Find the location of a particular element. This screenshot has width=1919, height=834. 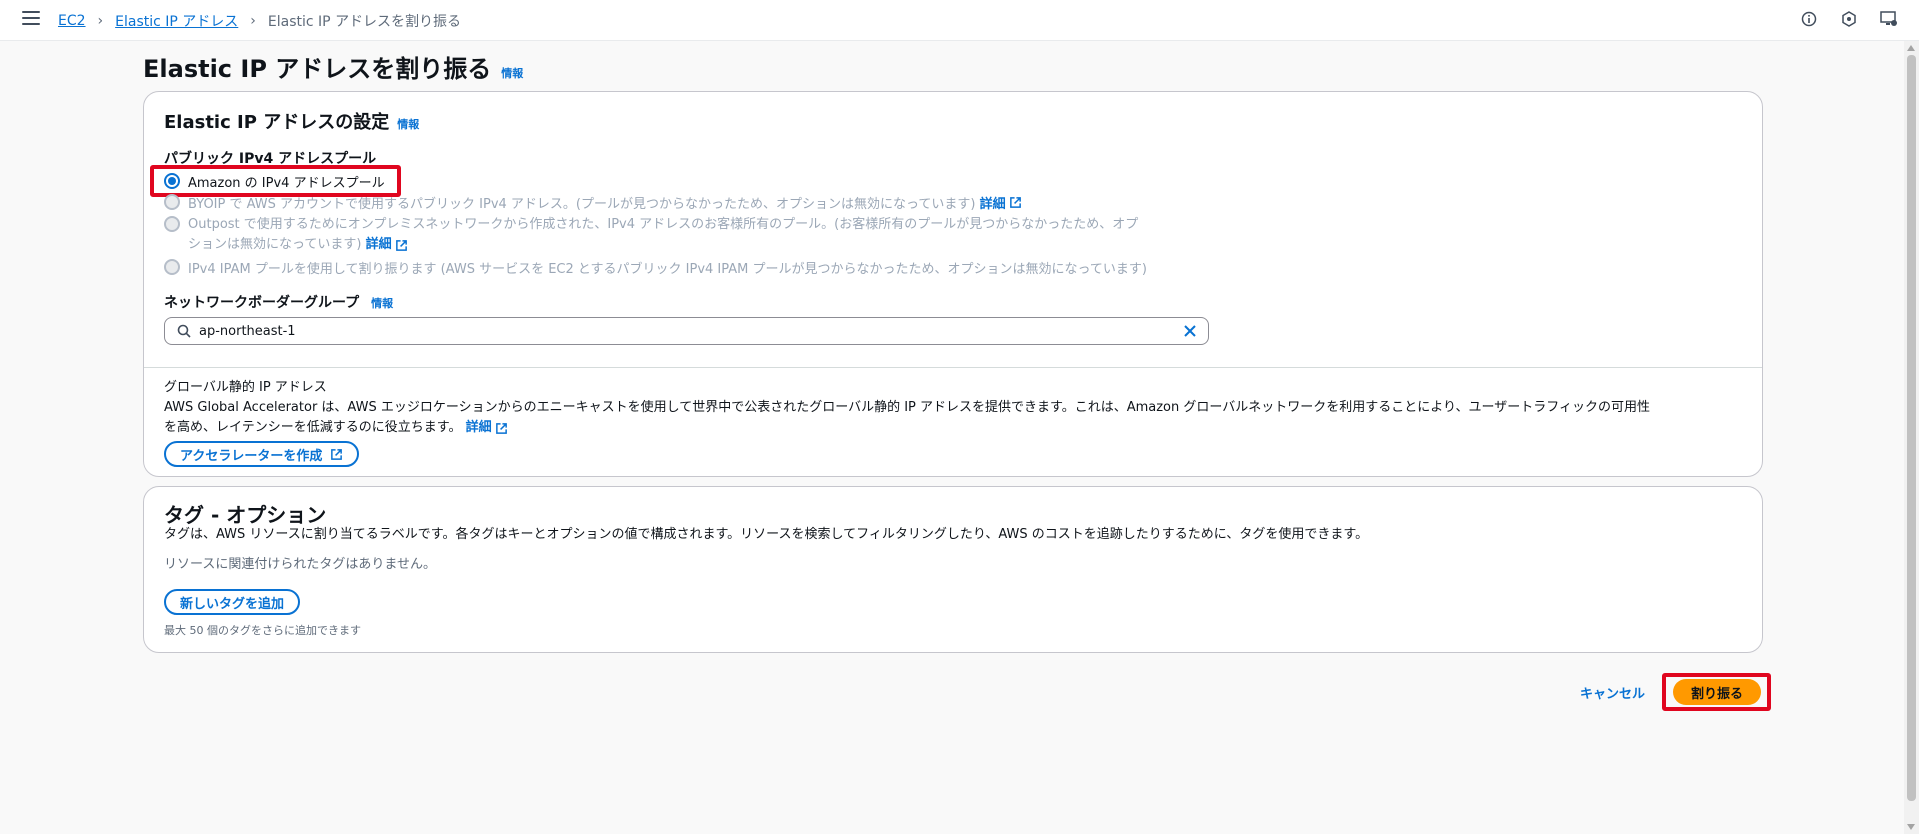

section-divider is located at coordinates (953, 367).